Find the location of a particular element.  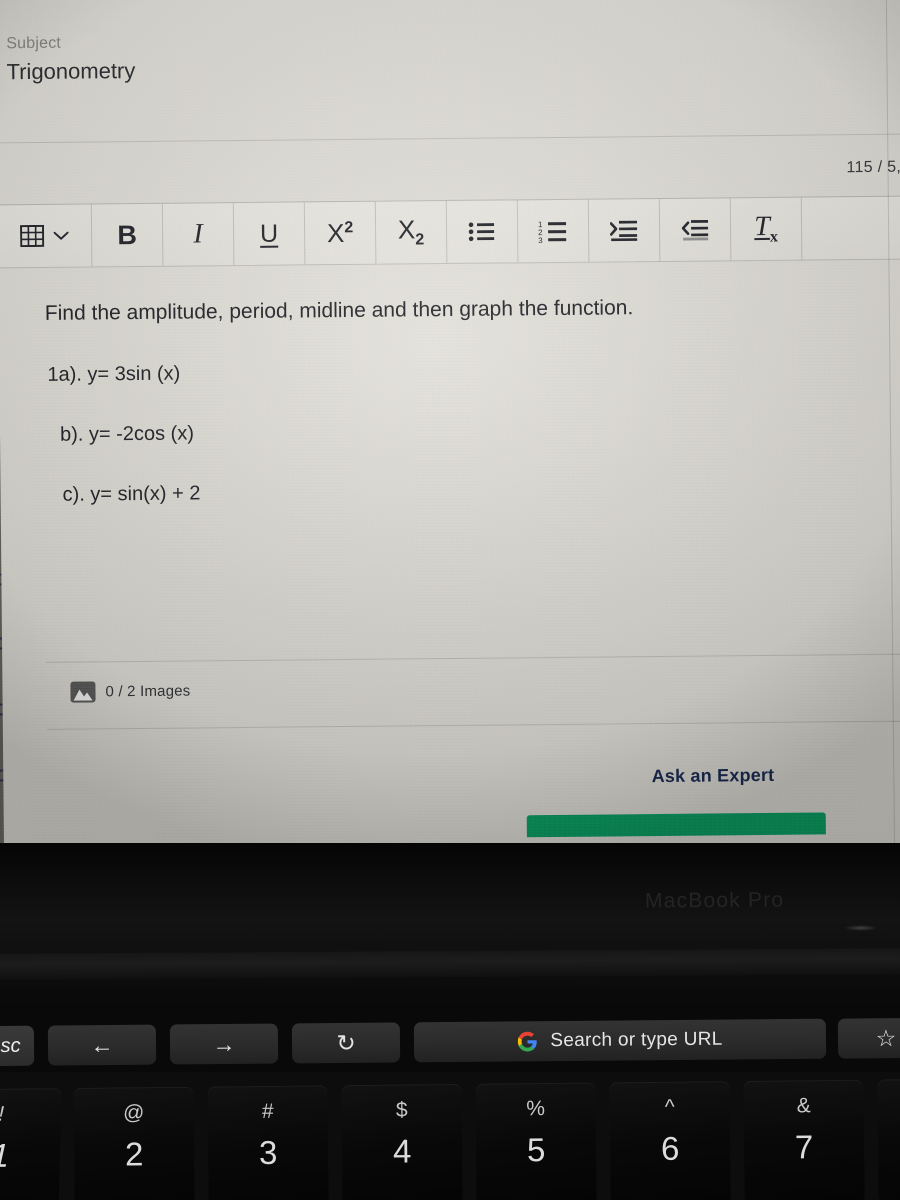

table-icon is located at coordinates (32, 236).